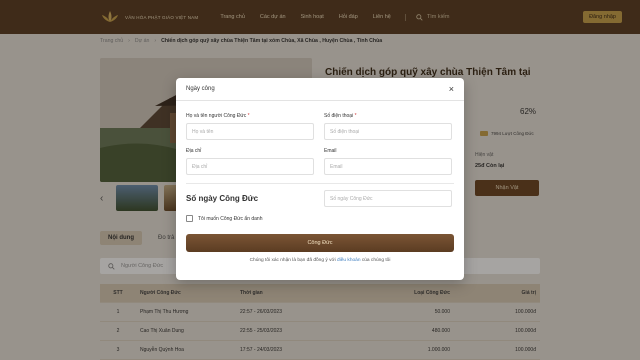 This screenshot has height=360, width=640. What do you see at coordinates (250, 131) in the screenshot?
I see `name-input: Họ và tên` at bounding box center [250, 131].